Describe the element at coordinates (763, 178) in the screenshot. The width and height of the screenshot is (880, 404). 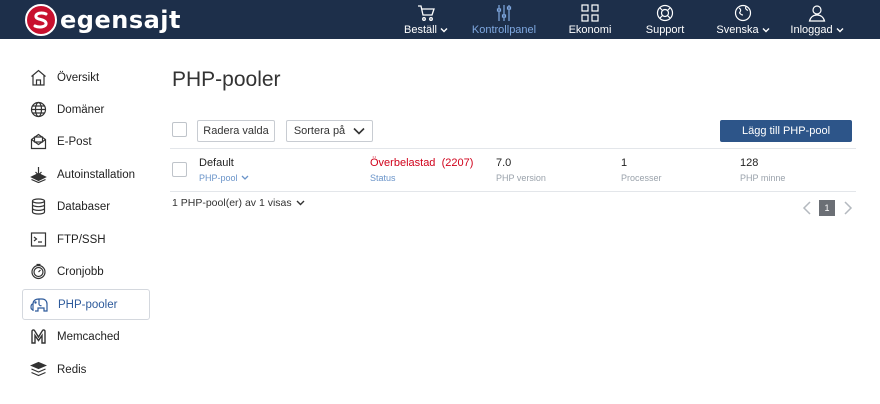
I see `php-memory-label: PHP minne` at that location.